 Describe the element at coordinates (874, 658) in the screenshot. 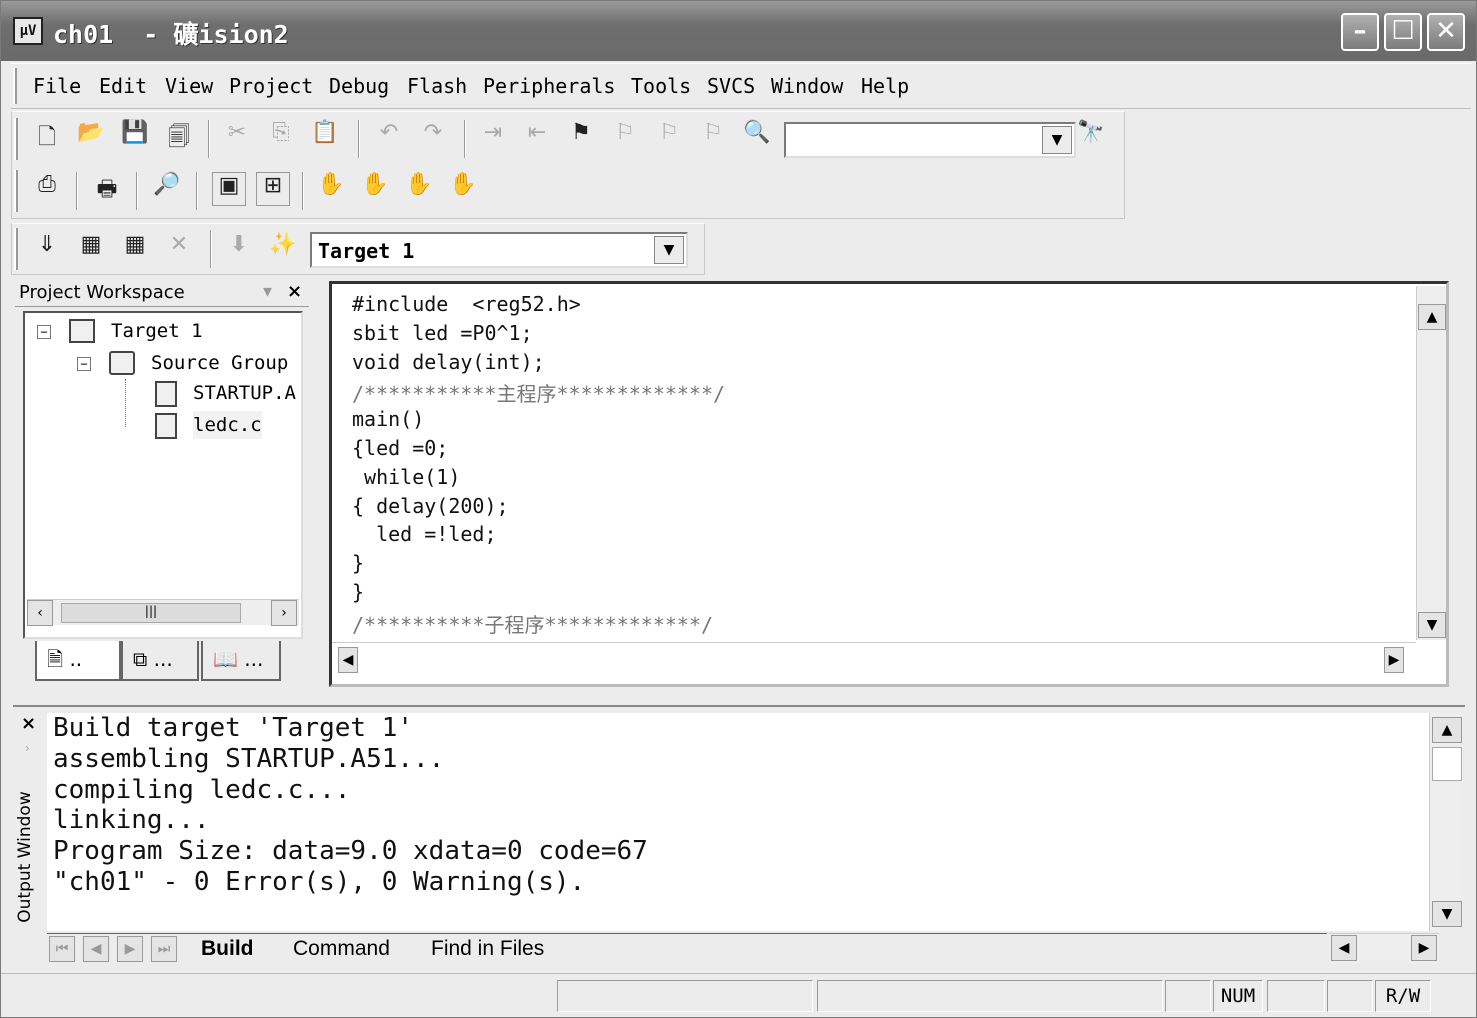

I see `editor-hscrollbar: ◀ ▶` at that location.